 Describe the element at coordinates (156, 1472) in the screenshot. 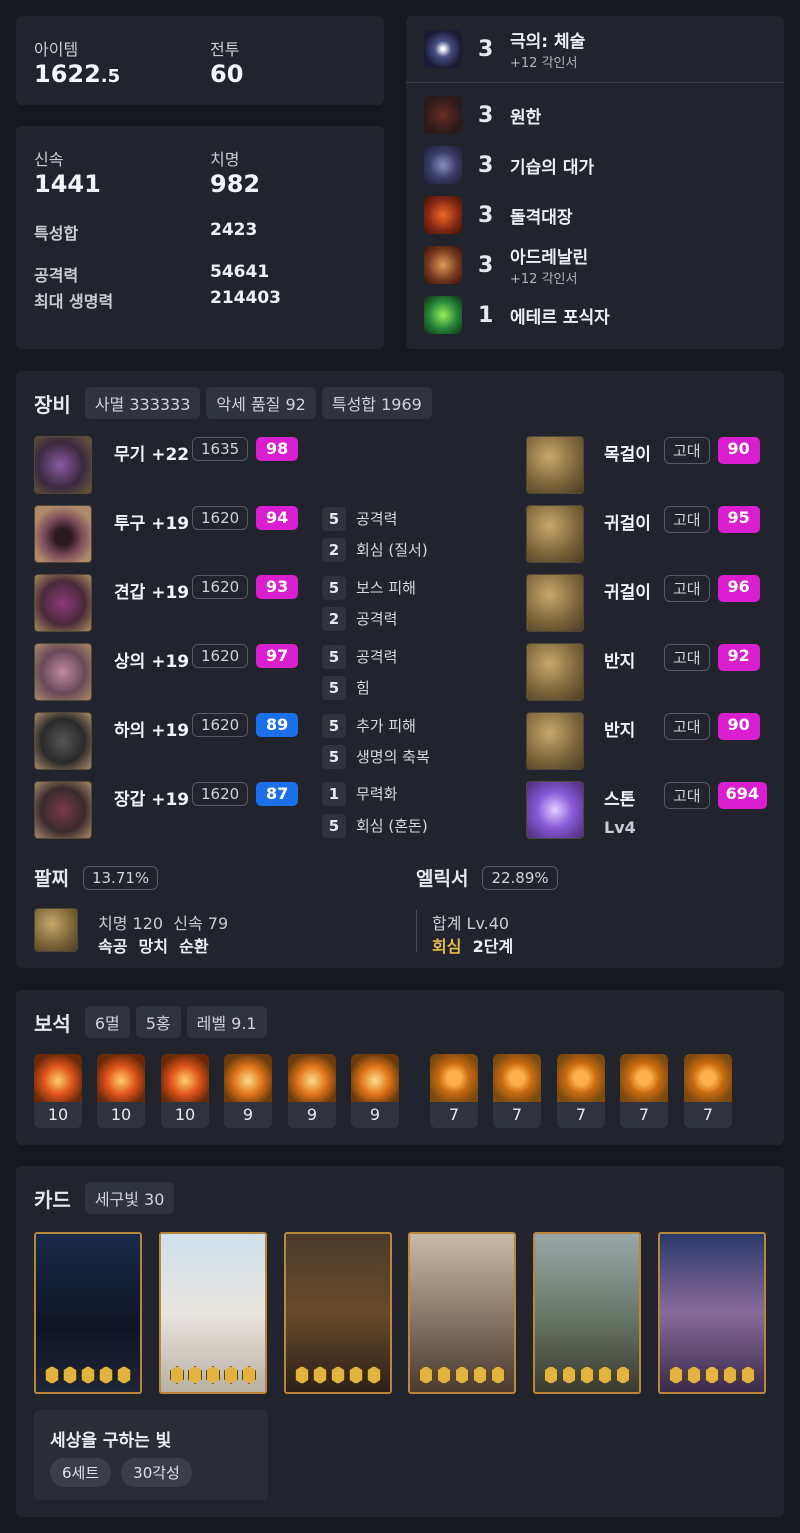

I see `card-set-tag: 30각성` at that location.